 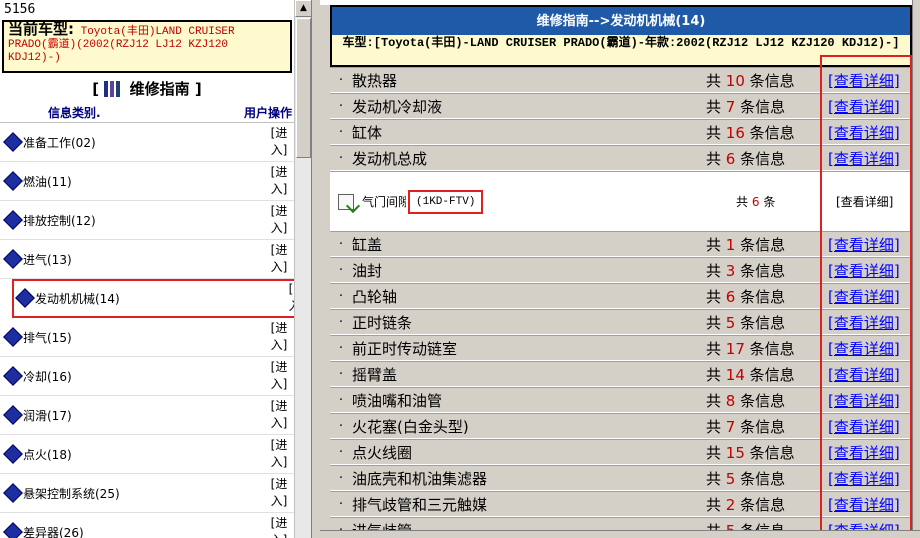 What do you see at coordinates (144, 415) in the screenshot?
I see `category-label: 润滑(17)` at bounding box center [144, 415].